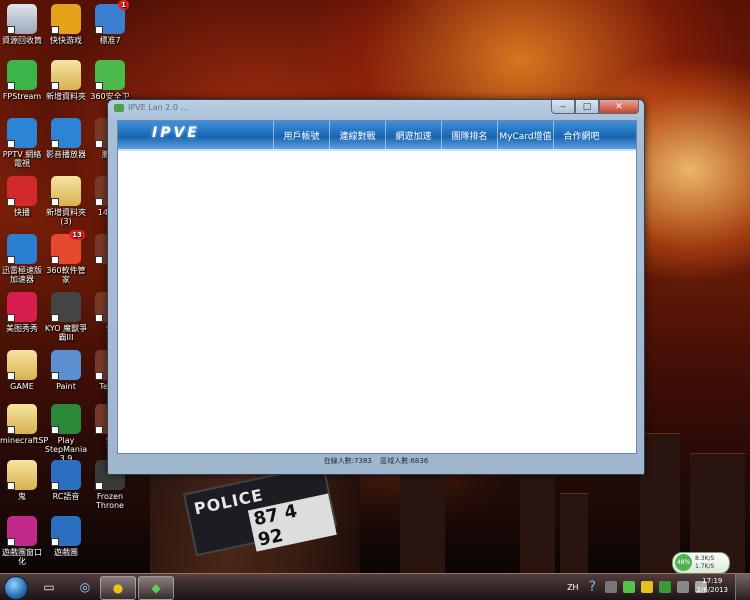 The image size is (750, 600). I want to click on warcraft-icon, so click(66, 307).